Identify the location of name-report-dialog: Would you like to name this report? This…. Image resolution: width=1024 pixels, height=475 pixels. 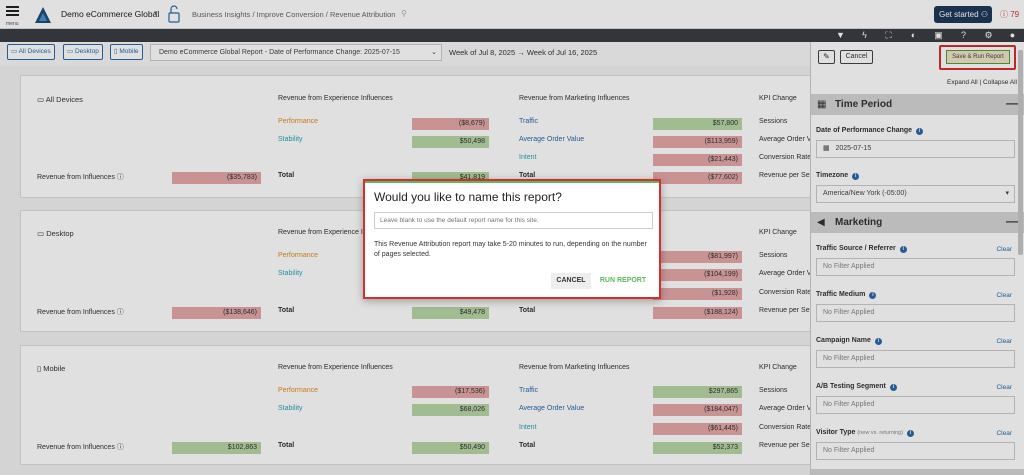
(512, 239).